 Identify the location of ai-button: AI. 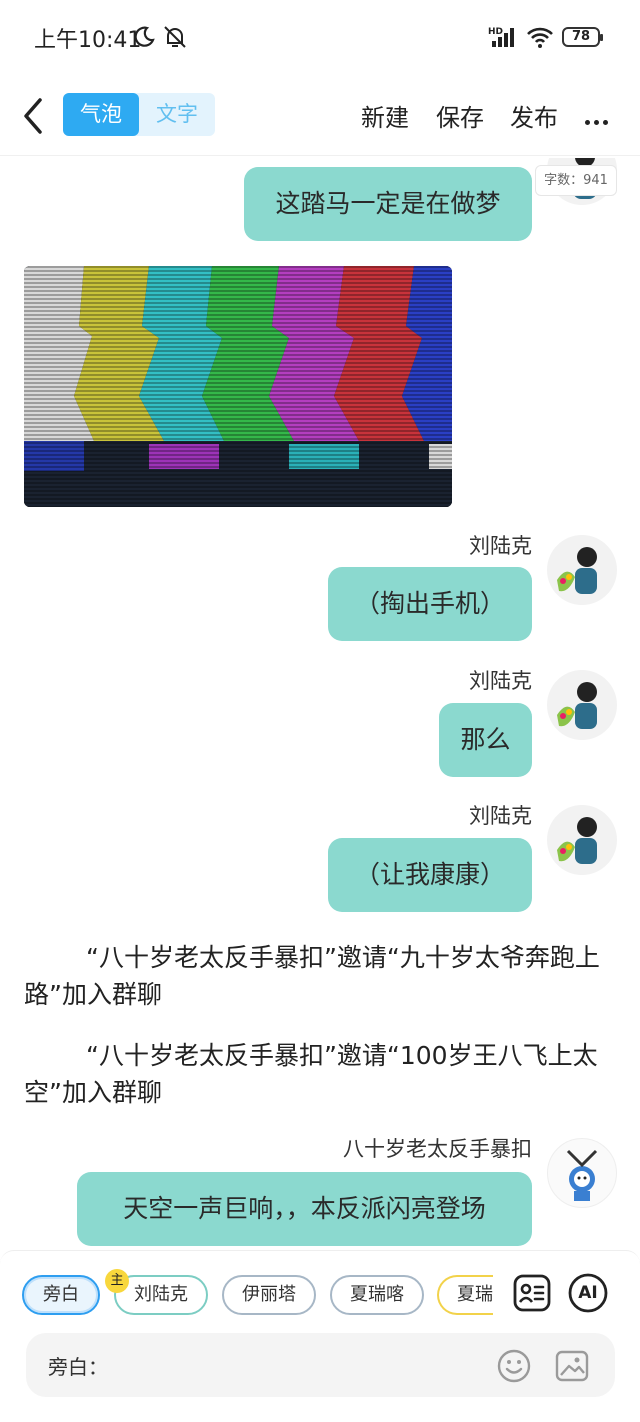
(588, 1293).